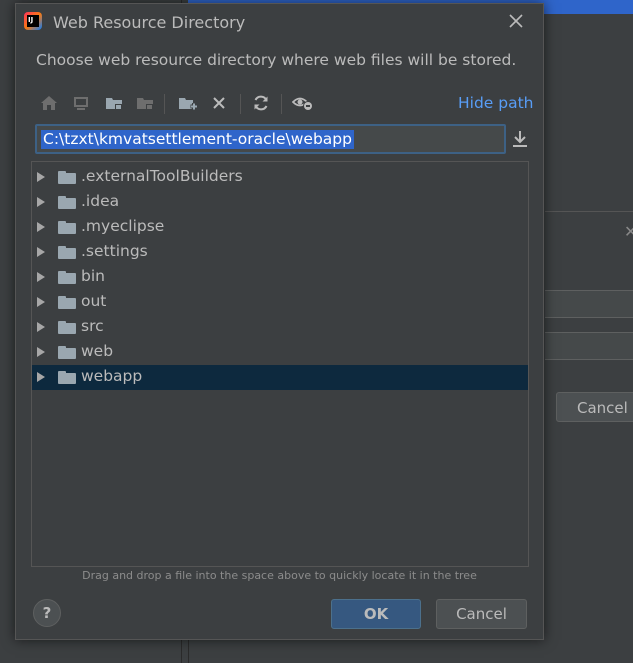 The height and width of the screenshot is (663, 633). What do you see at coordinates (280, 302) in the screenshot?
I see `tree-item: out` at bounding box center [280, 302].